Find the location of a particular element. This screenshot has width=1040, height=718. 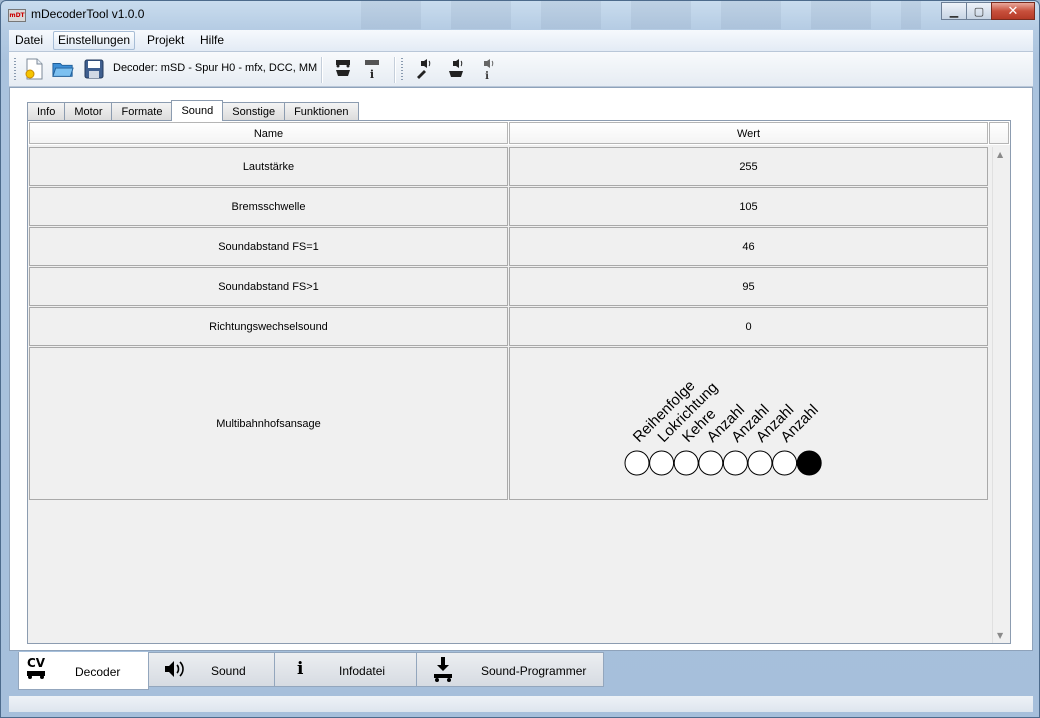

window-controls: ▁ ▢ ✕ is located at coordinates (988, 12).